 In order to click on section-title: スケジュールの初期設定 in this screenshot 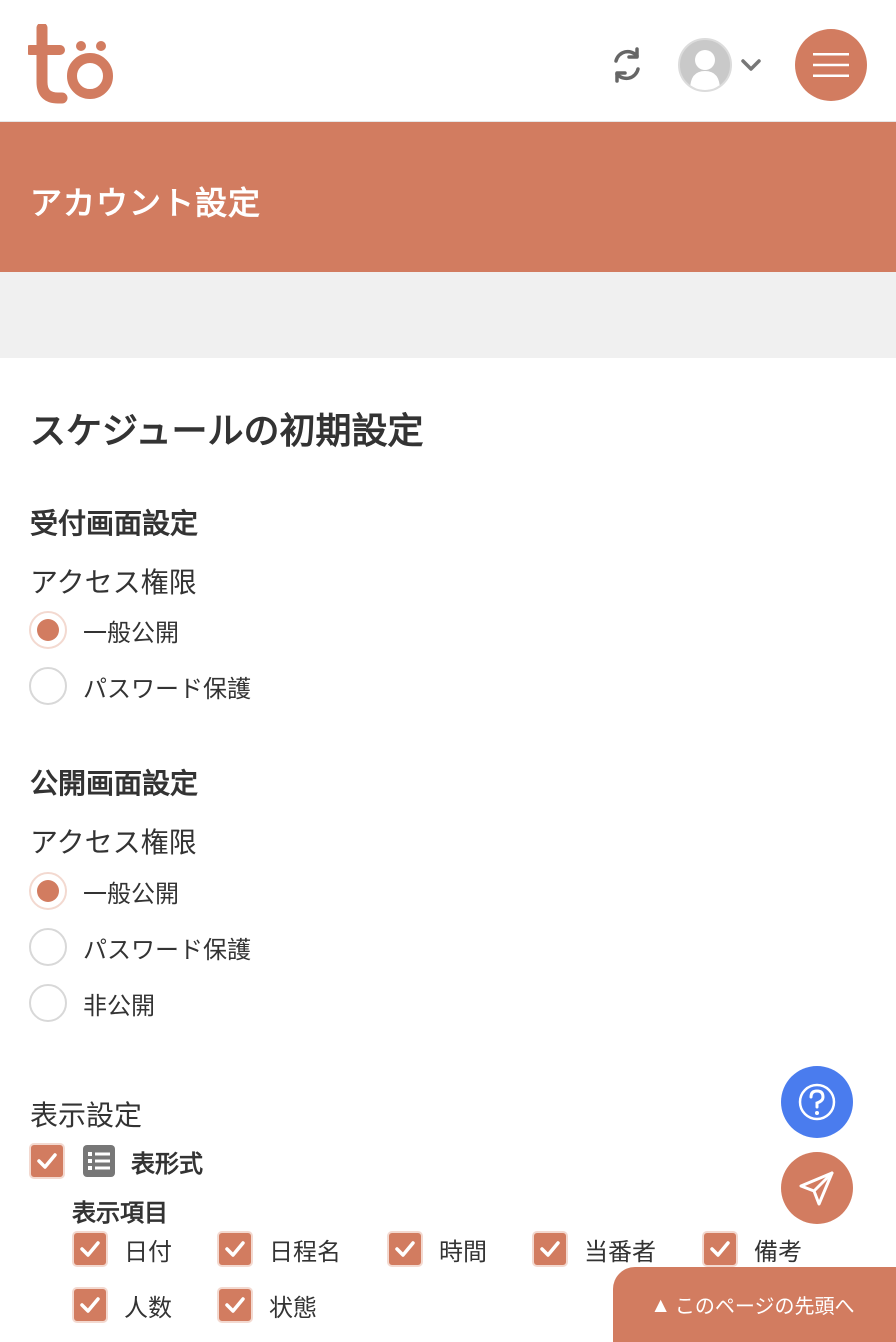, I will do `click(227, 431)`.